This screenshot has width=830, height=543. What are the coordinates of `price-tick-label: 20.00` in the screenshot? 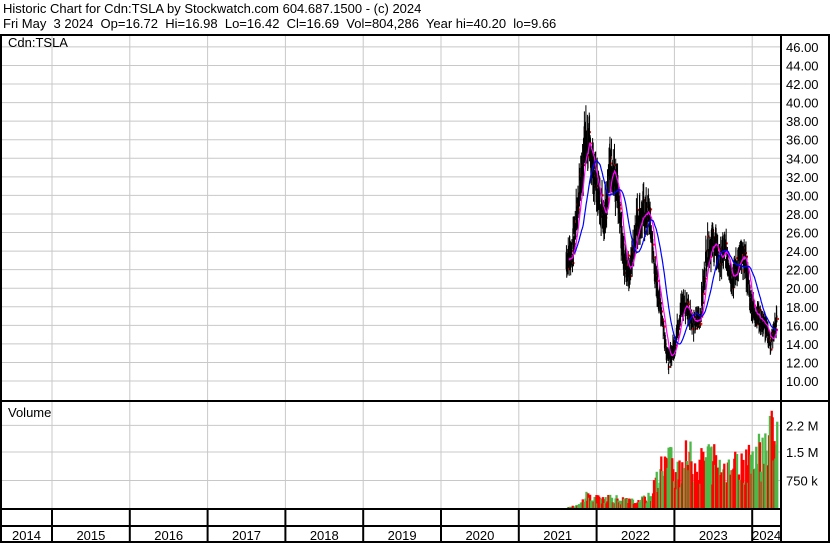 It's located at (802, 288).